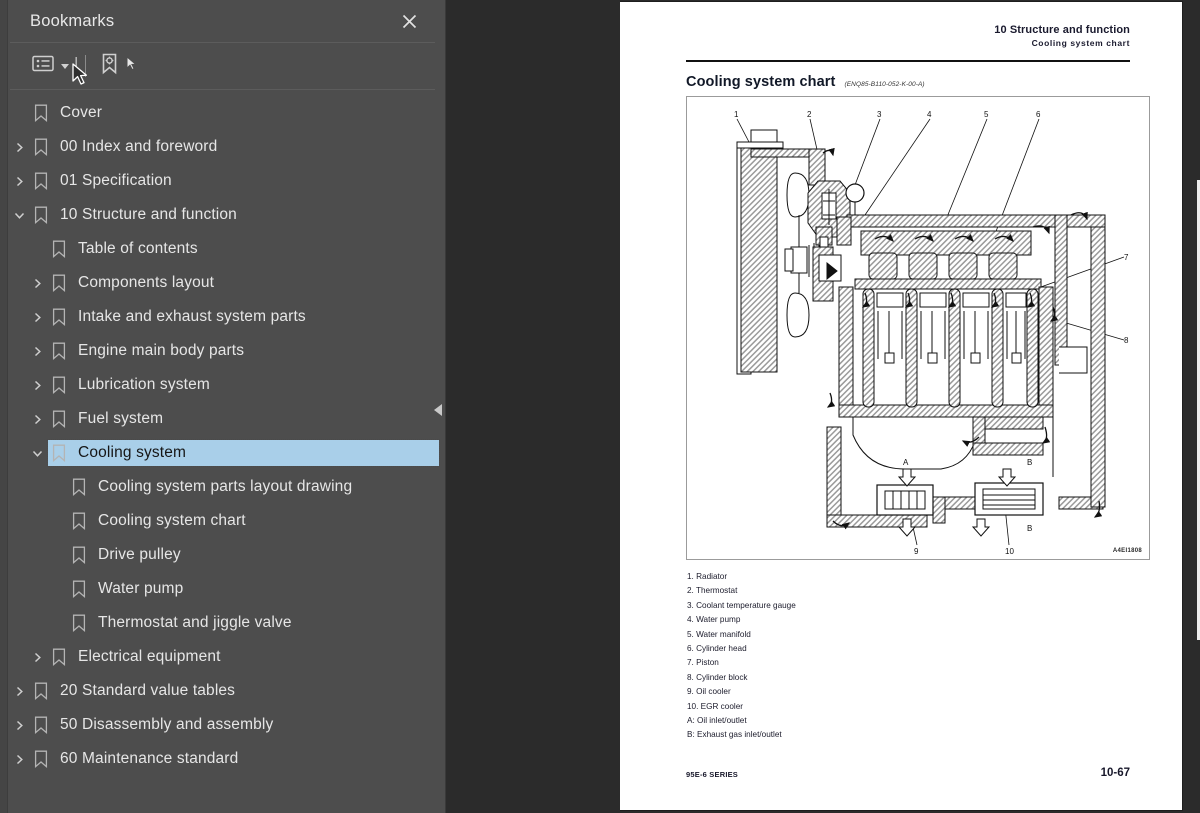 The width and height of the screenshot is (1200, 813). I want to click on bookmark-item: 60 Maintenance standard, so click(222, 759).